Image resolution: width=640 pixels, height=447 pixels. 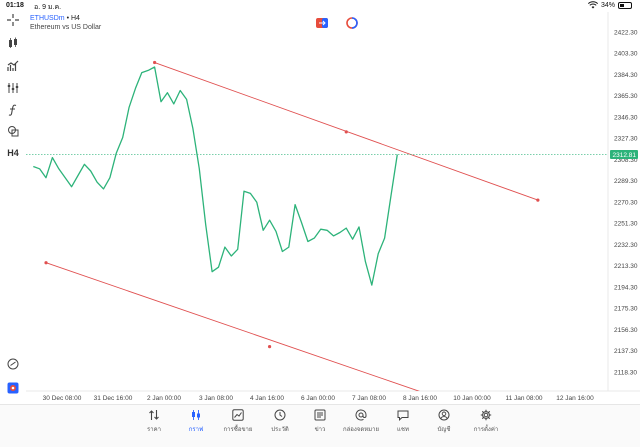 I want to click on price-tick-label: 2327.30, so click(x=626, y=139).